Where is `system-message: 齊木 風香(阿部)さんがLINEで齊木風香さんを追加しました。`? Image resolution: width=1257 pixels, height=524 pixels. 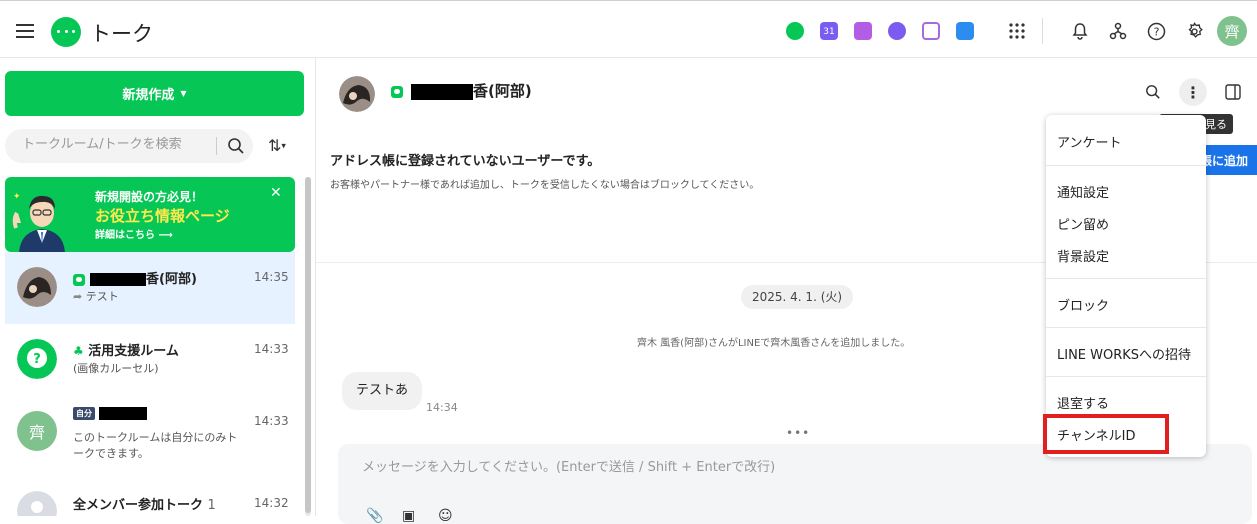
system-message: 齊木 風香(阿部)さんがLINEで齊木風香さんを追加しました。 is located at coordinates (774, 343).